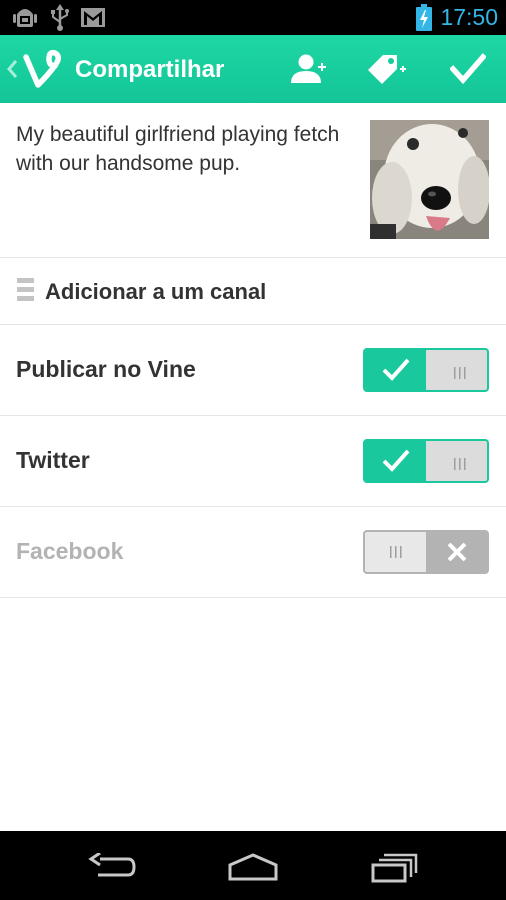 This screenshot has width=506, height=900. I want to click on vine-logo-icon, so click(42, 68).